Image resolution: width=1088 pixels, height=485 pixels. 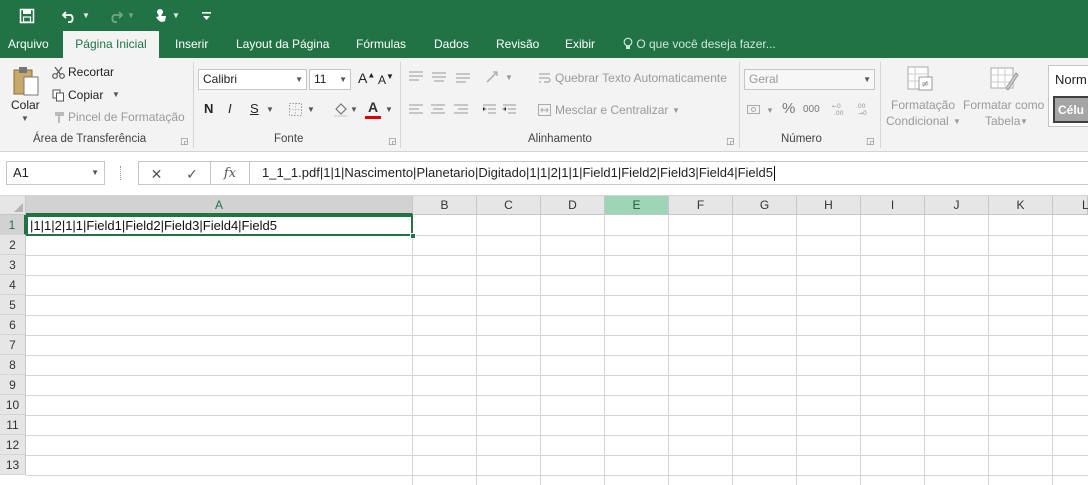 I want to click on orientation-icon, so click(x=494, y=77).